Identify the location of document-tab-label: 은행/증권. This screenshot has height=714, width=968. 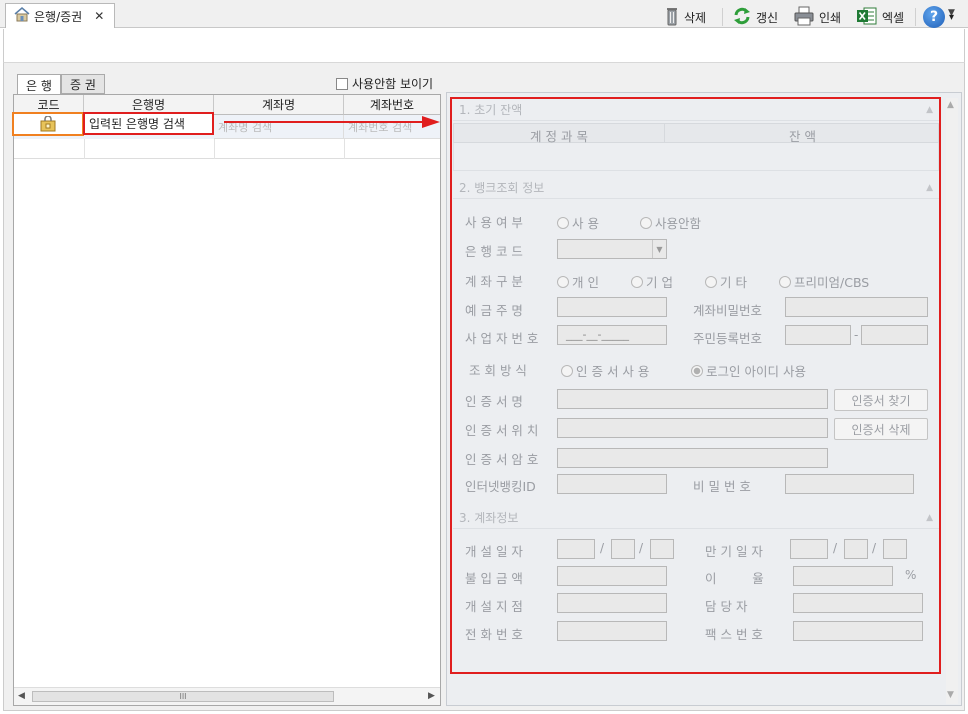
(58, 16).